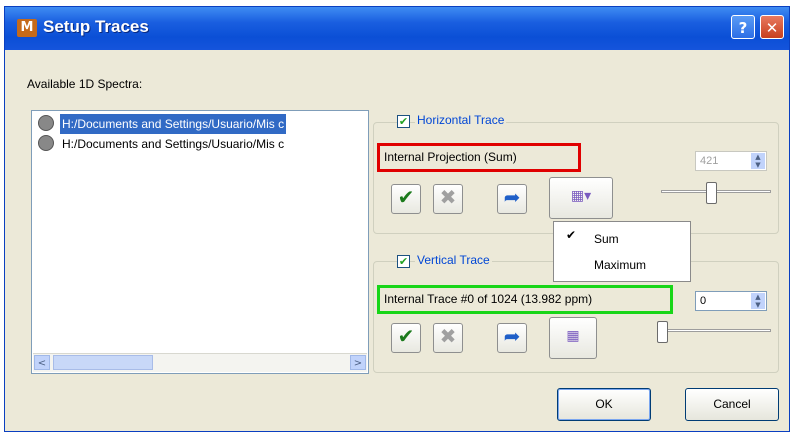  What do you see at coordinates (27, 28) in the screenshot?
I see `app-icon: M` at bounding box center [27, 28].